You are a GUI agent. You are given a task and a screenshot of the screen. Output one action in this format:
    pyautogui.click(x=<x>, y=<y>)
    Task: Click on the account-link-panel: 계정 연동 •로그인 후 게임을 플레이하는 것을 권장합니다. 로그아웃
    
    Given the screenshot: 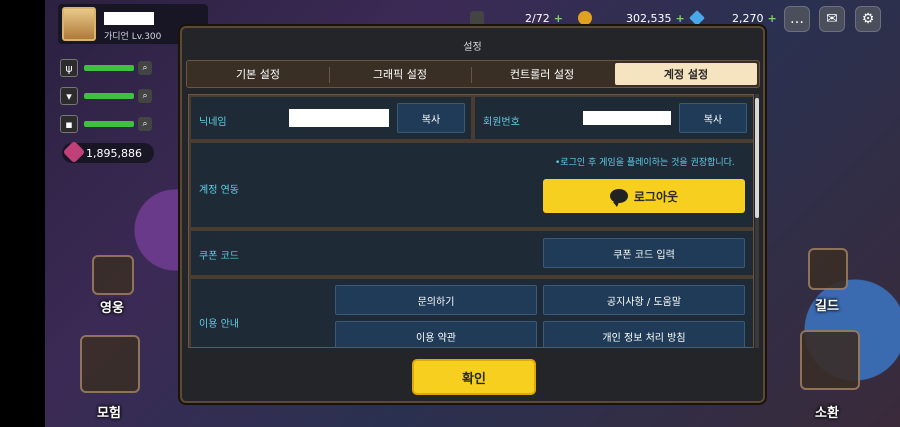 What is the action you would take?
    pyautogui.click(x=472, y=185)
    